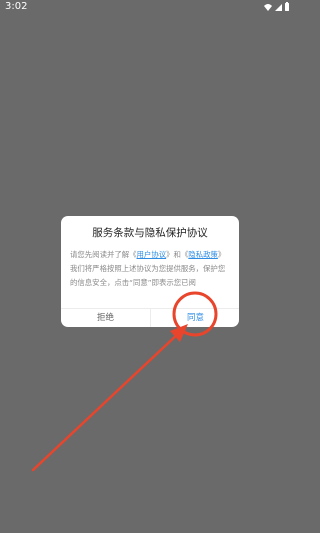 The image size is (320, 533). I want to click on dialog-title: 服务条款与隐私保护协议, so click(150, 233).